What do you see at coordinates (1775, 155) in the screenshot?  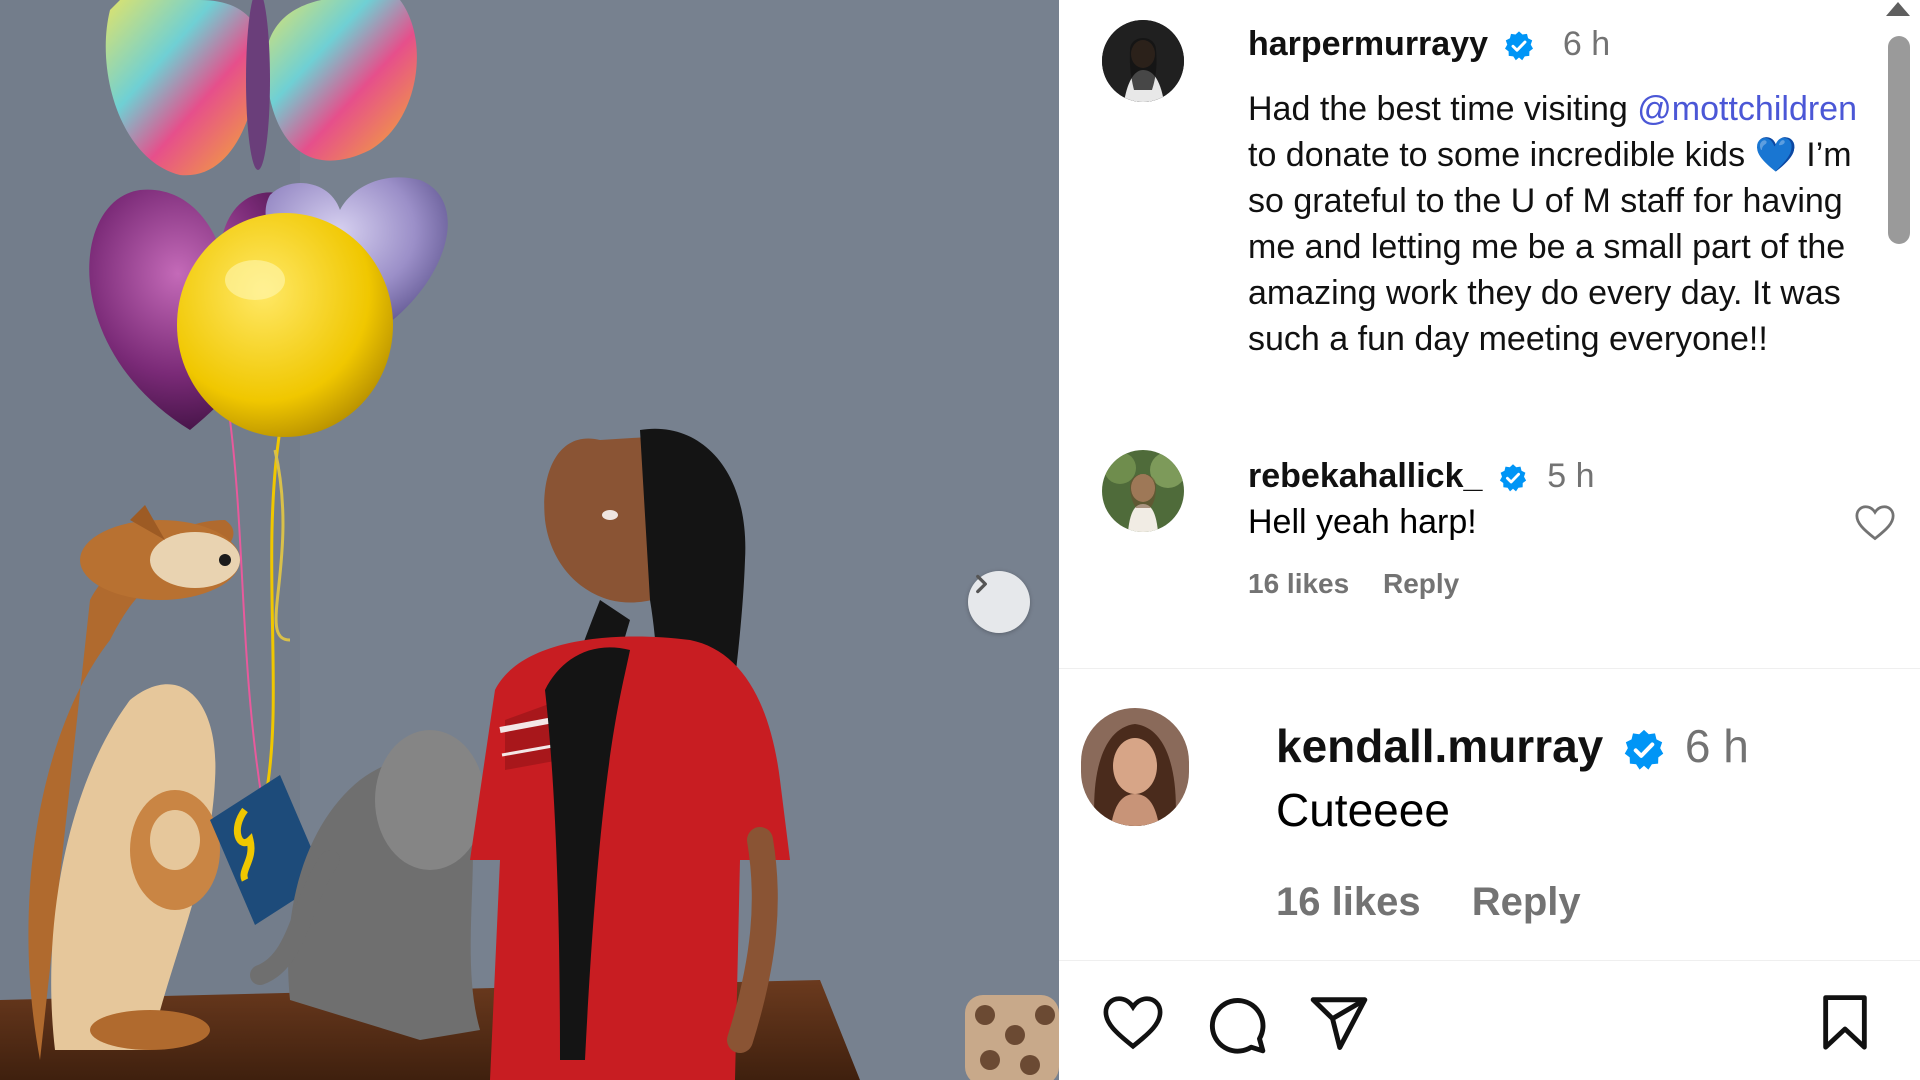 I see `blue-heart-emoji: 💙` at bounding box center [1775, 155].